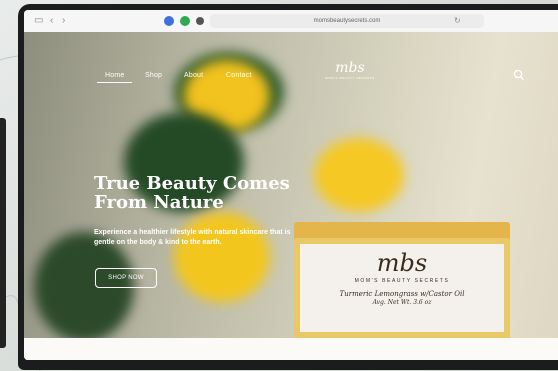 The image size is (558, 371). I want to click on nav-shop: Shop, so click(153, 75).